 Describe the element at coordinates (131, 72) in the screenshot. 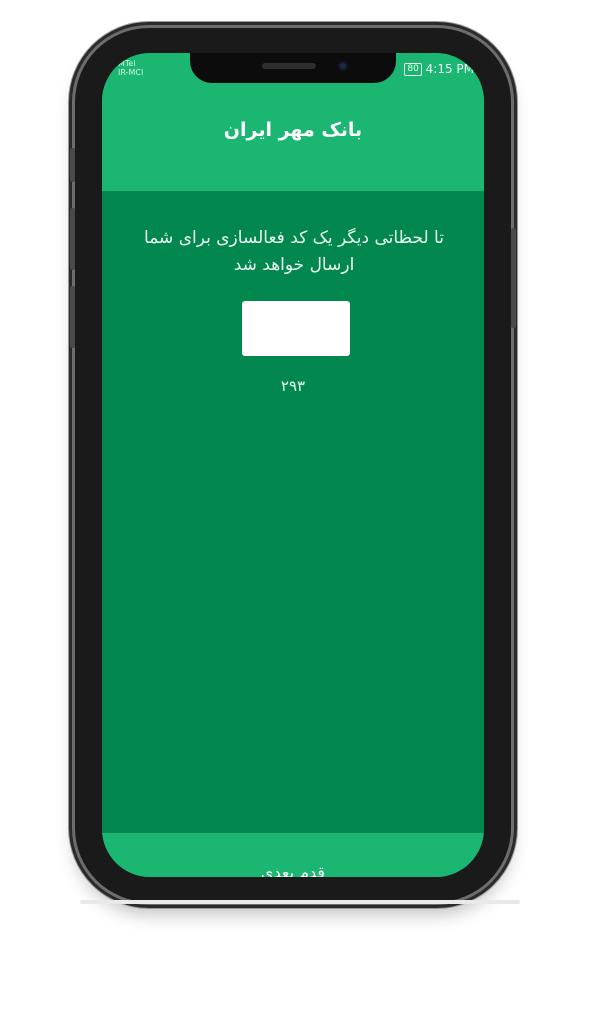

I see `carrier-line-2: IR-MCI` at that location.